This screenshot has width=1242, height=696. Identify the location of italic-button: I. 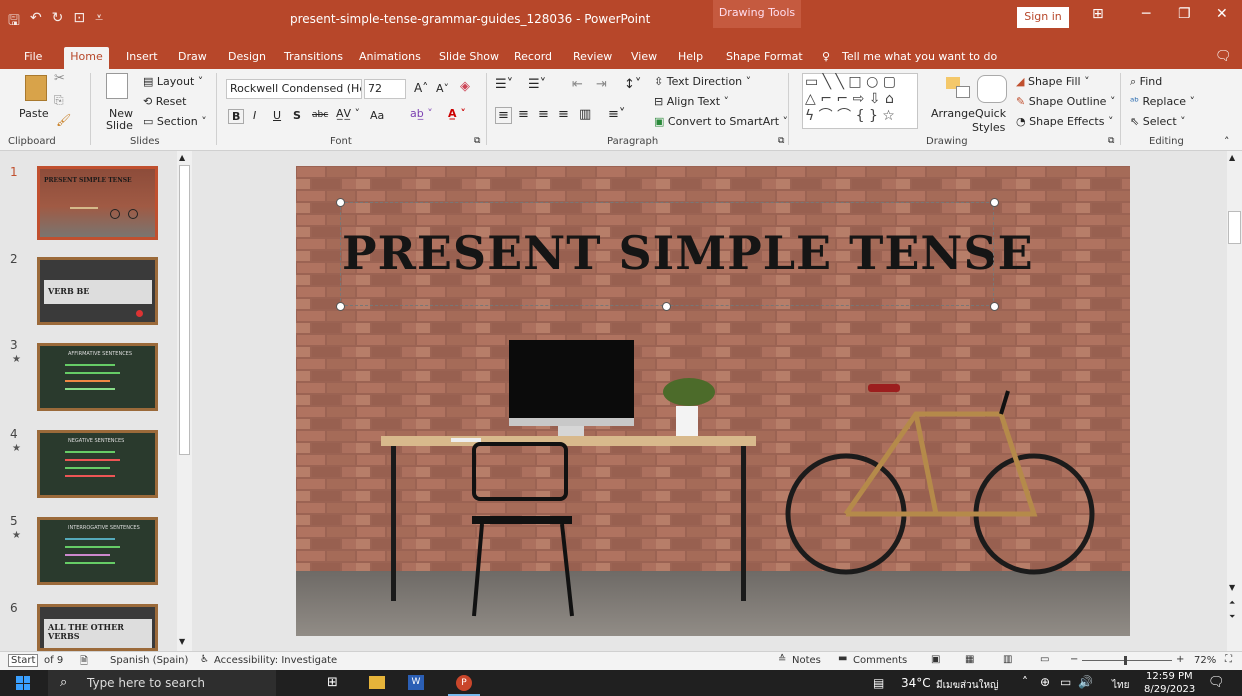
(254, 115).